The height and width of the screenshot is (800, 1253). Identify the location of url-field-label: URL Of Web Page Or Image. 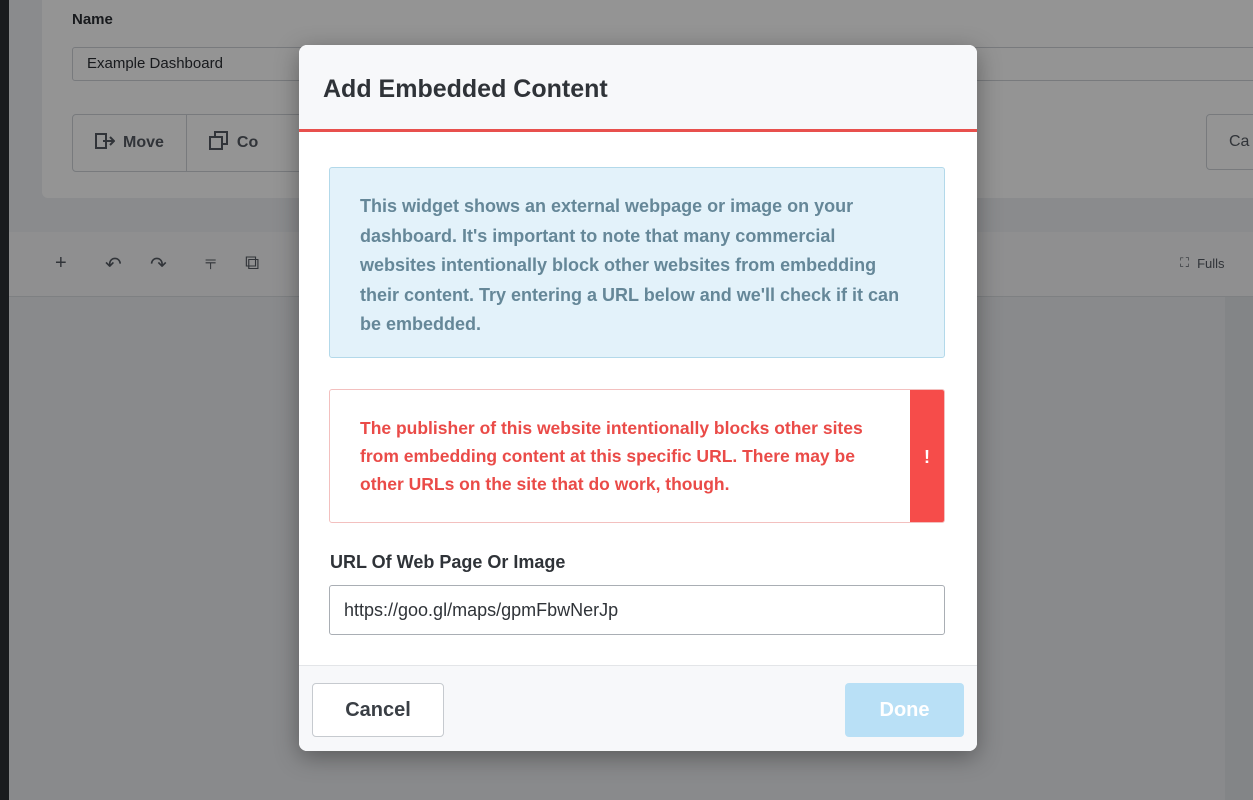
(448, 562).